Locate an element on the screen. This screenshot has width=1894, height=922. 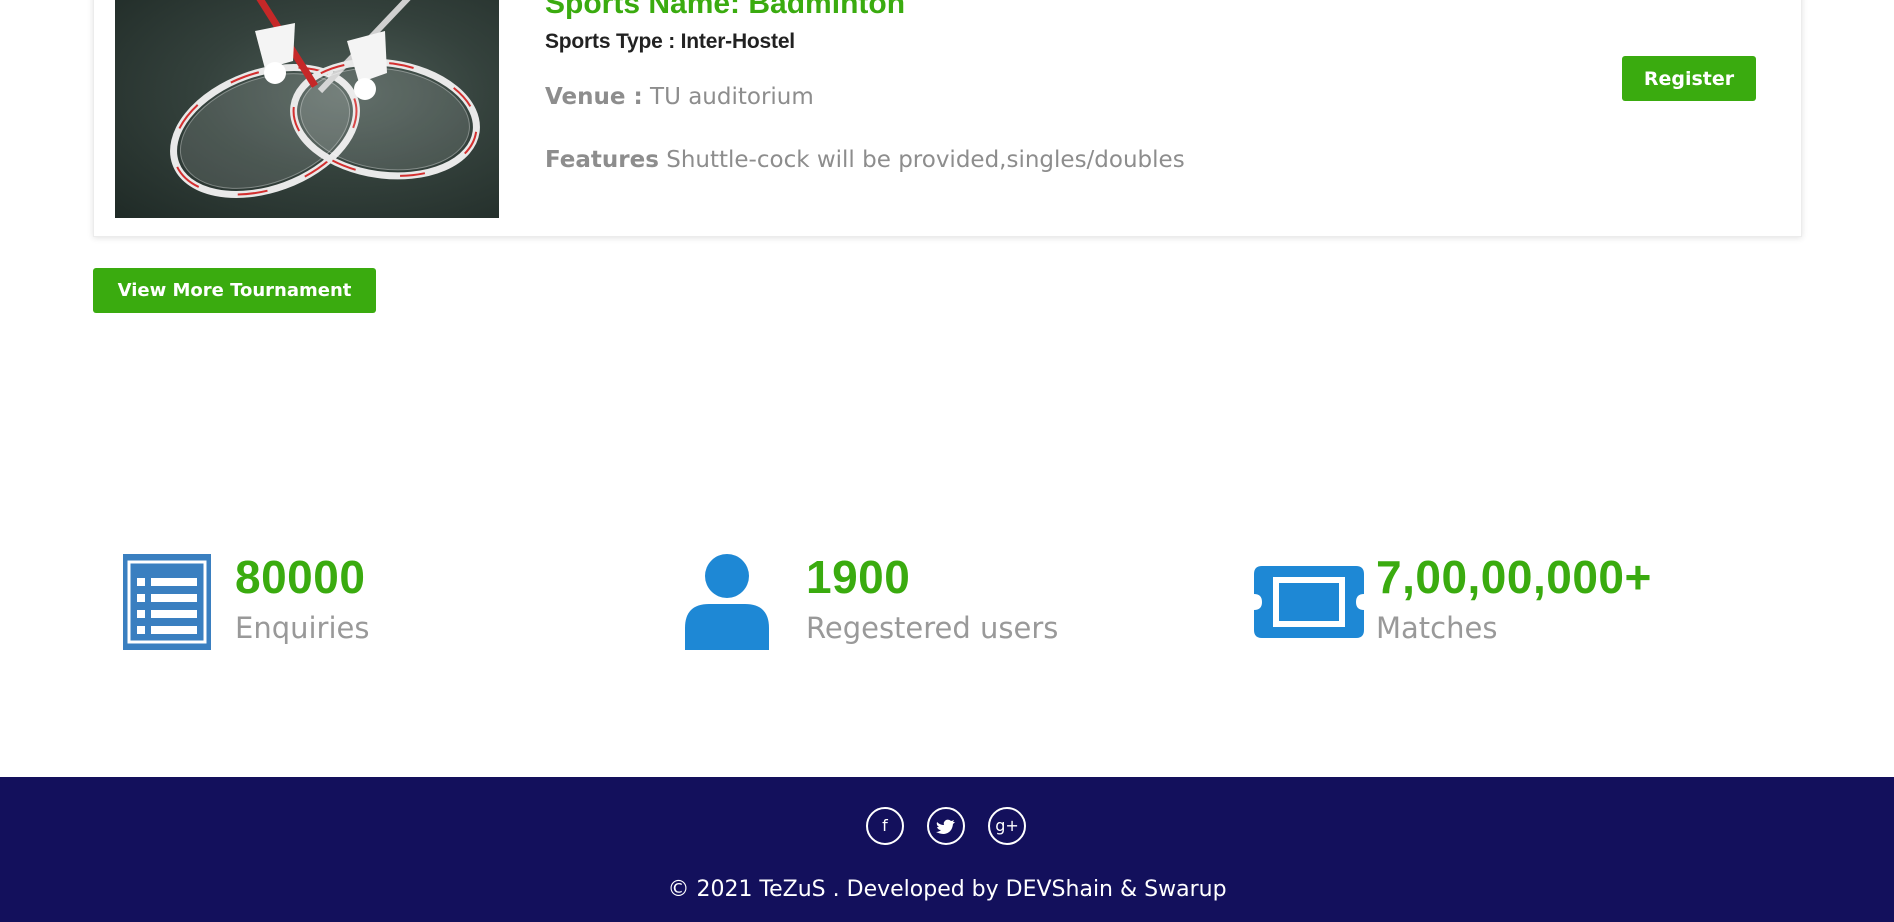
stat-value: 7,00,00,000+ is located at coordinates (1514, 577).